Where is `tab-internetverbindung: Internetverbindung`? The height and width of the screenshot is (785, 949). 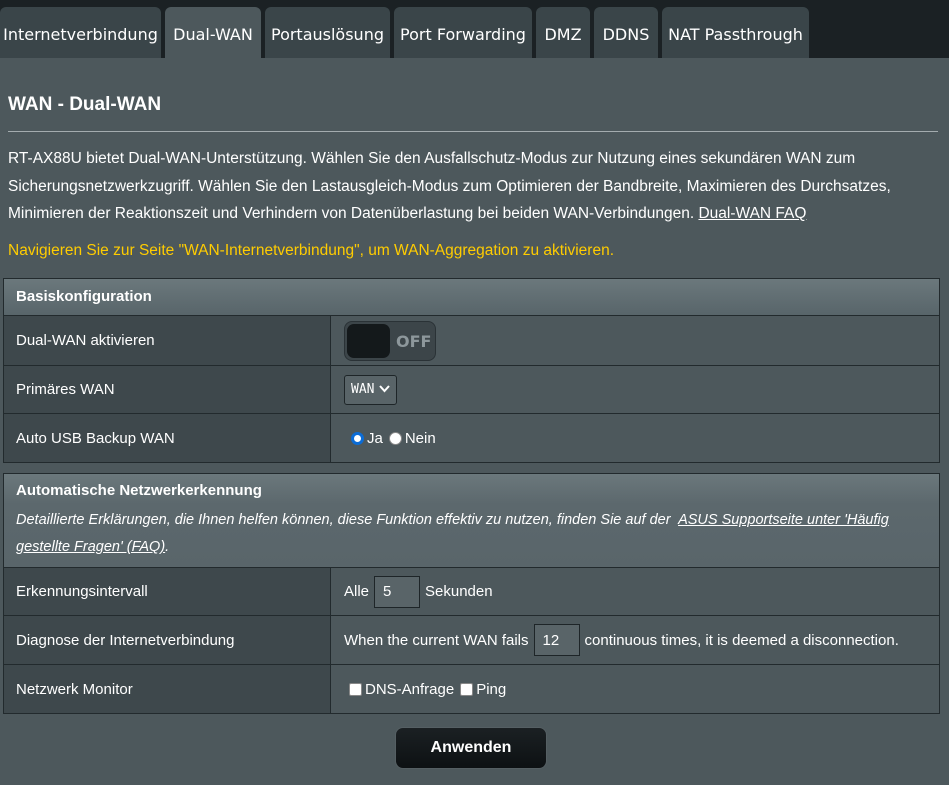
tab-internetverbindung: Internetverbindung is located at coordinates (80, 32).